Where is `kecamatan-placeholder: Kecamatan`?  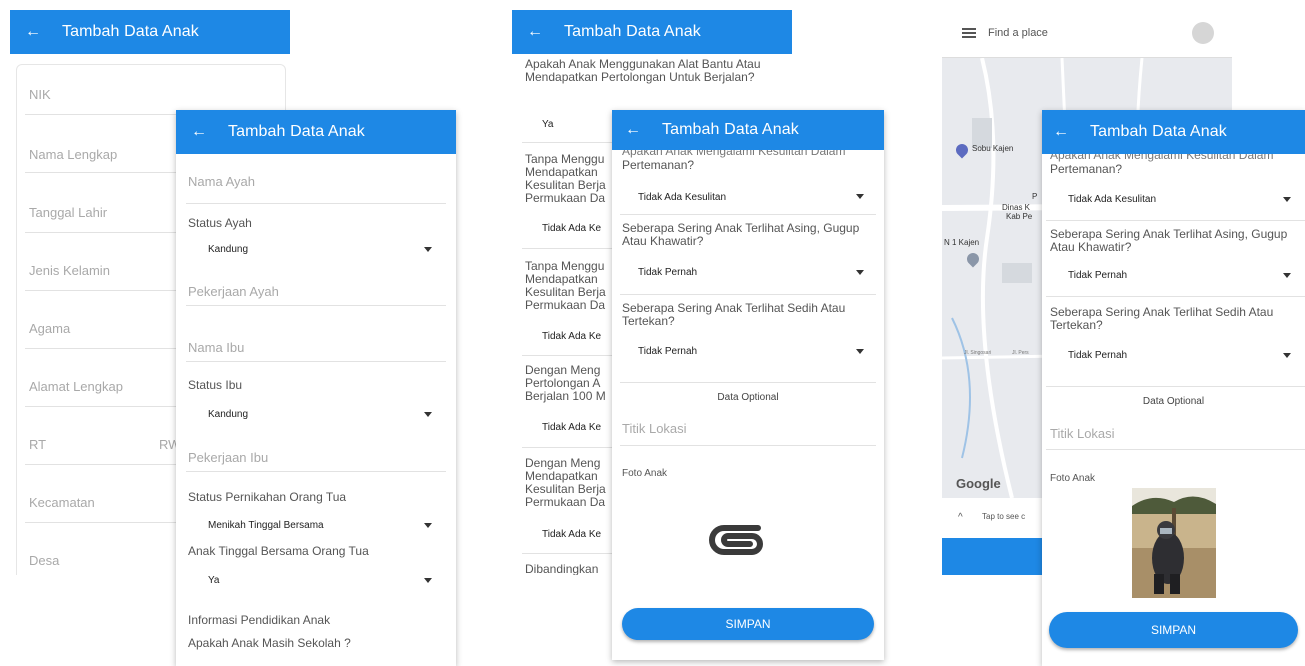
kecamatan-placeholder: Kecamatan is located at coordinates (62, 502).